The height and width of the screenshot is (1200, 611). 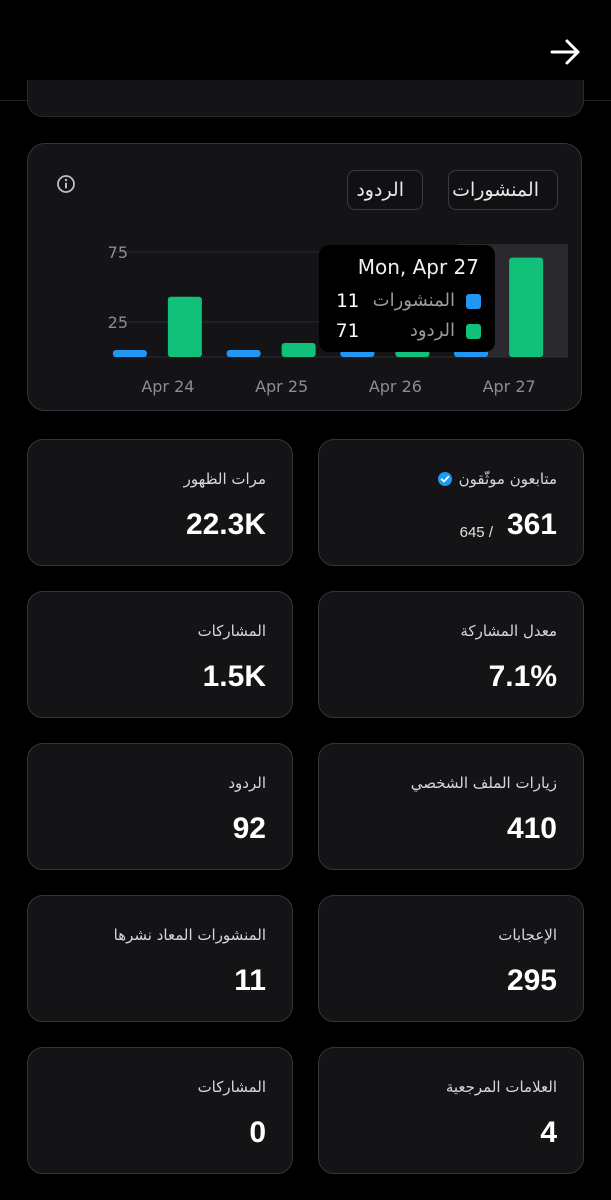 I want to click on stat-label: المنشورات المعاد نشرها, so click(x=189, y=935).